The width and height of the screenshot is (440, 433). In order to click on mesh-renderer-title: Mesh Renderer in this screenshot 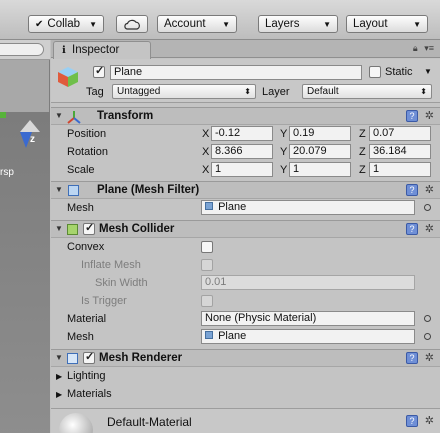, I will do `click(141, 358)`.